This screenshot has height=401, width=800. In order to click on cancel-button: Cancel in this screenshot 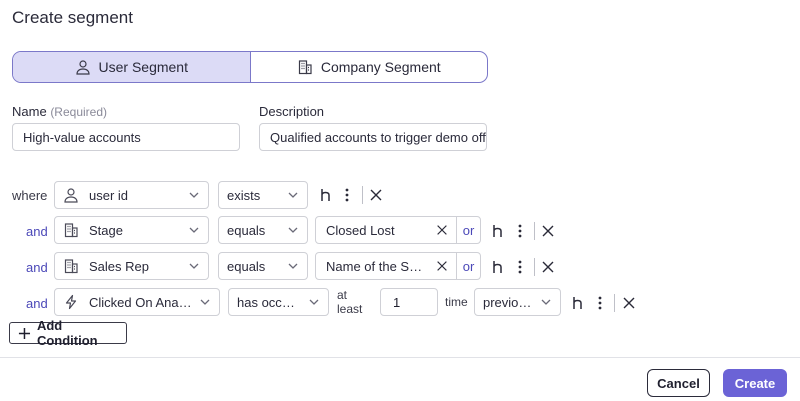, I will do `click(678, 383)`.